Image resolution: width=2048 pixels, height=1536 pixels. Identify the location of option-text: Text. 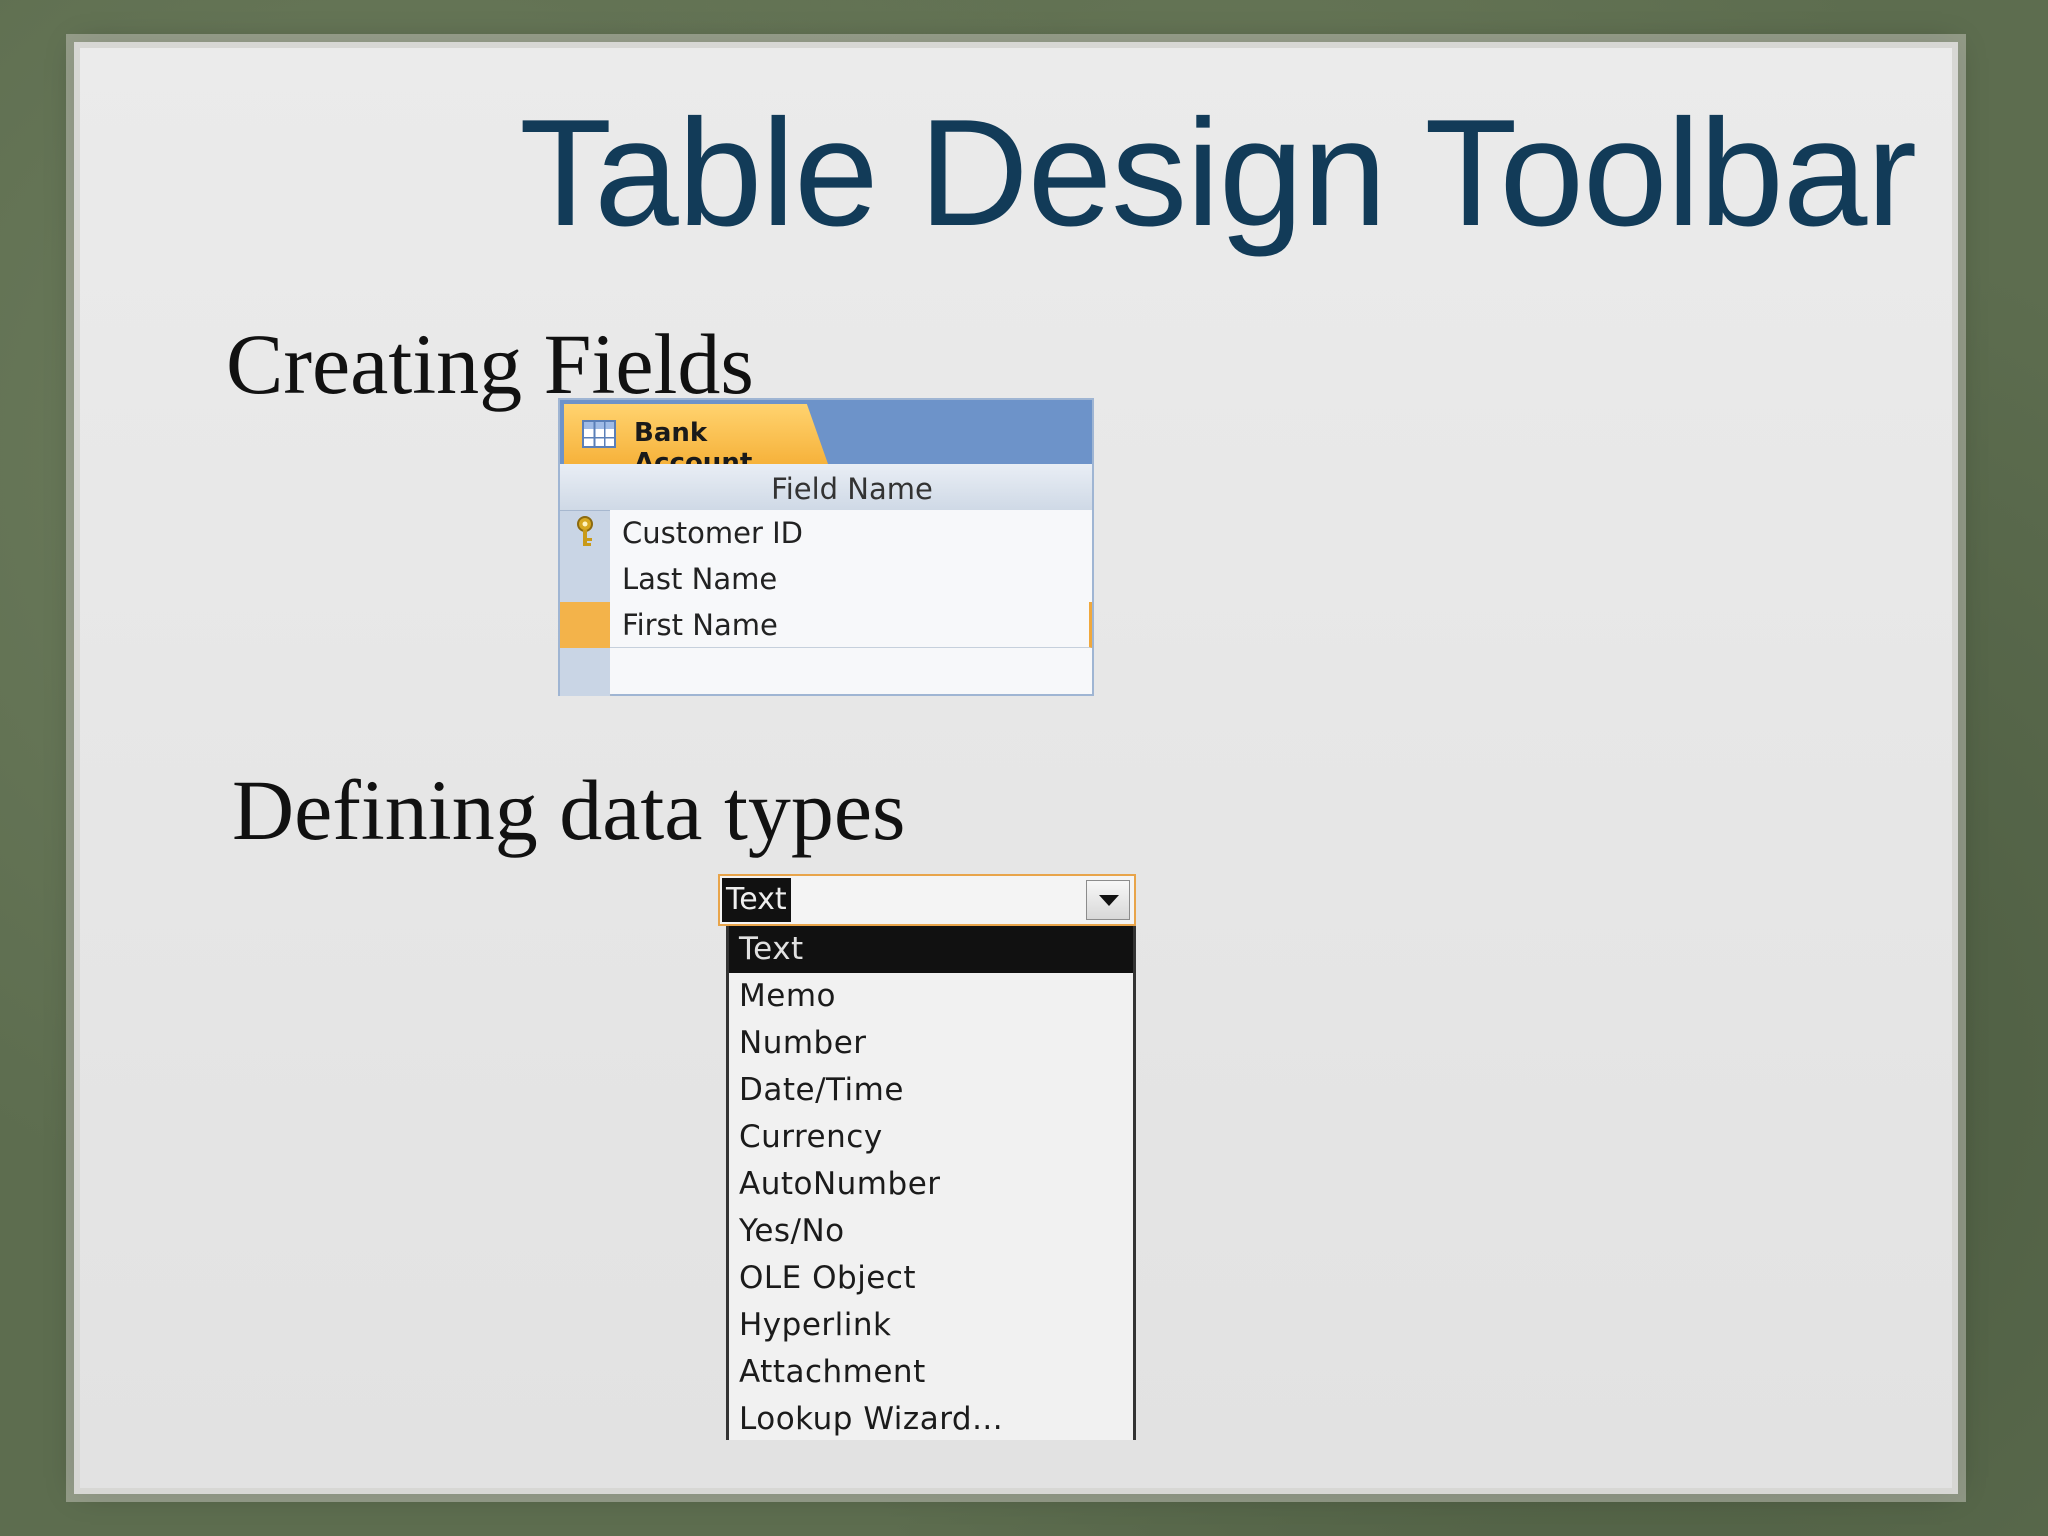
(931, 949).